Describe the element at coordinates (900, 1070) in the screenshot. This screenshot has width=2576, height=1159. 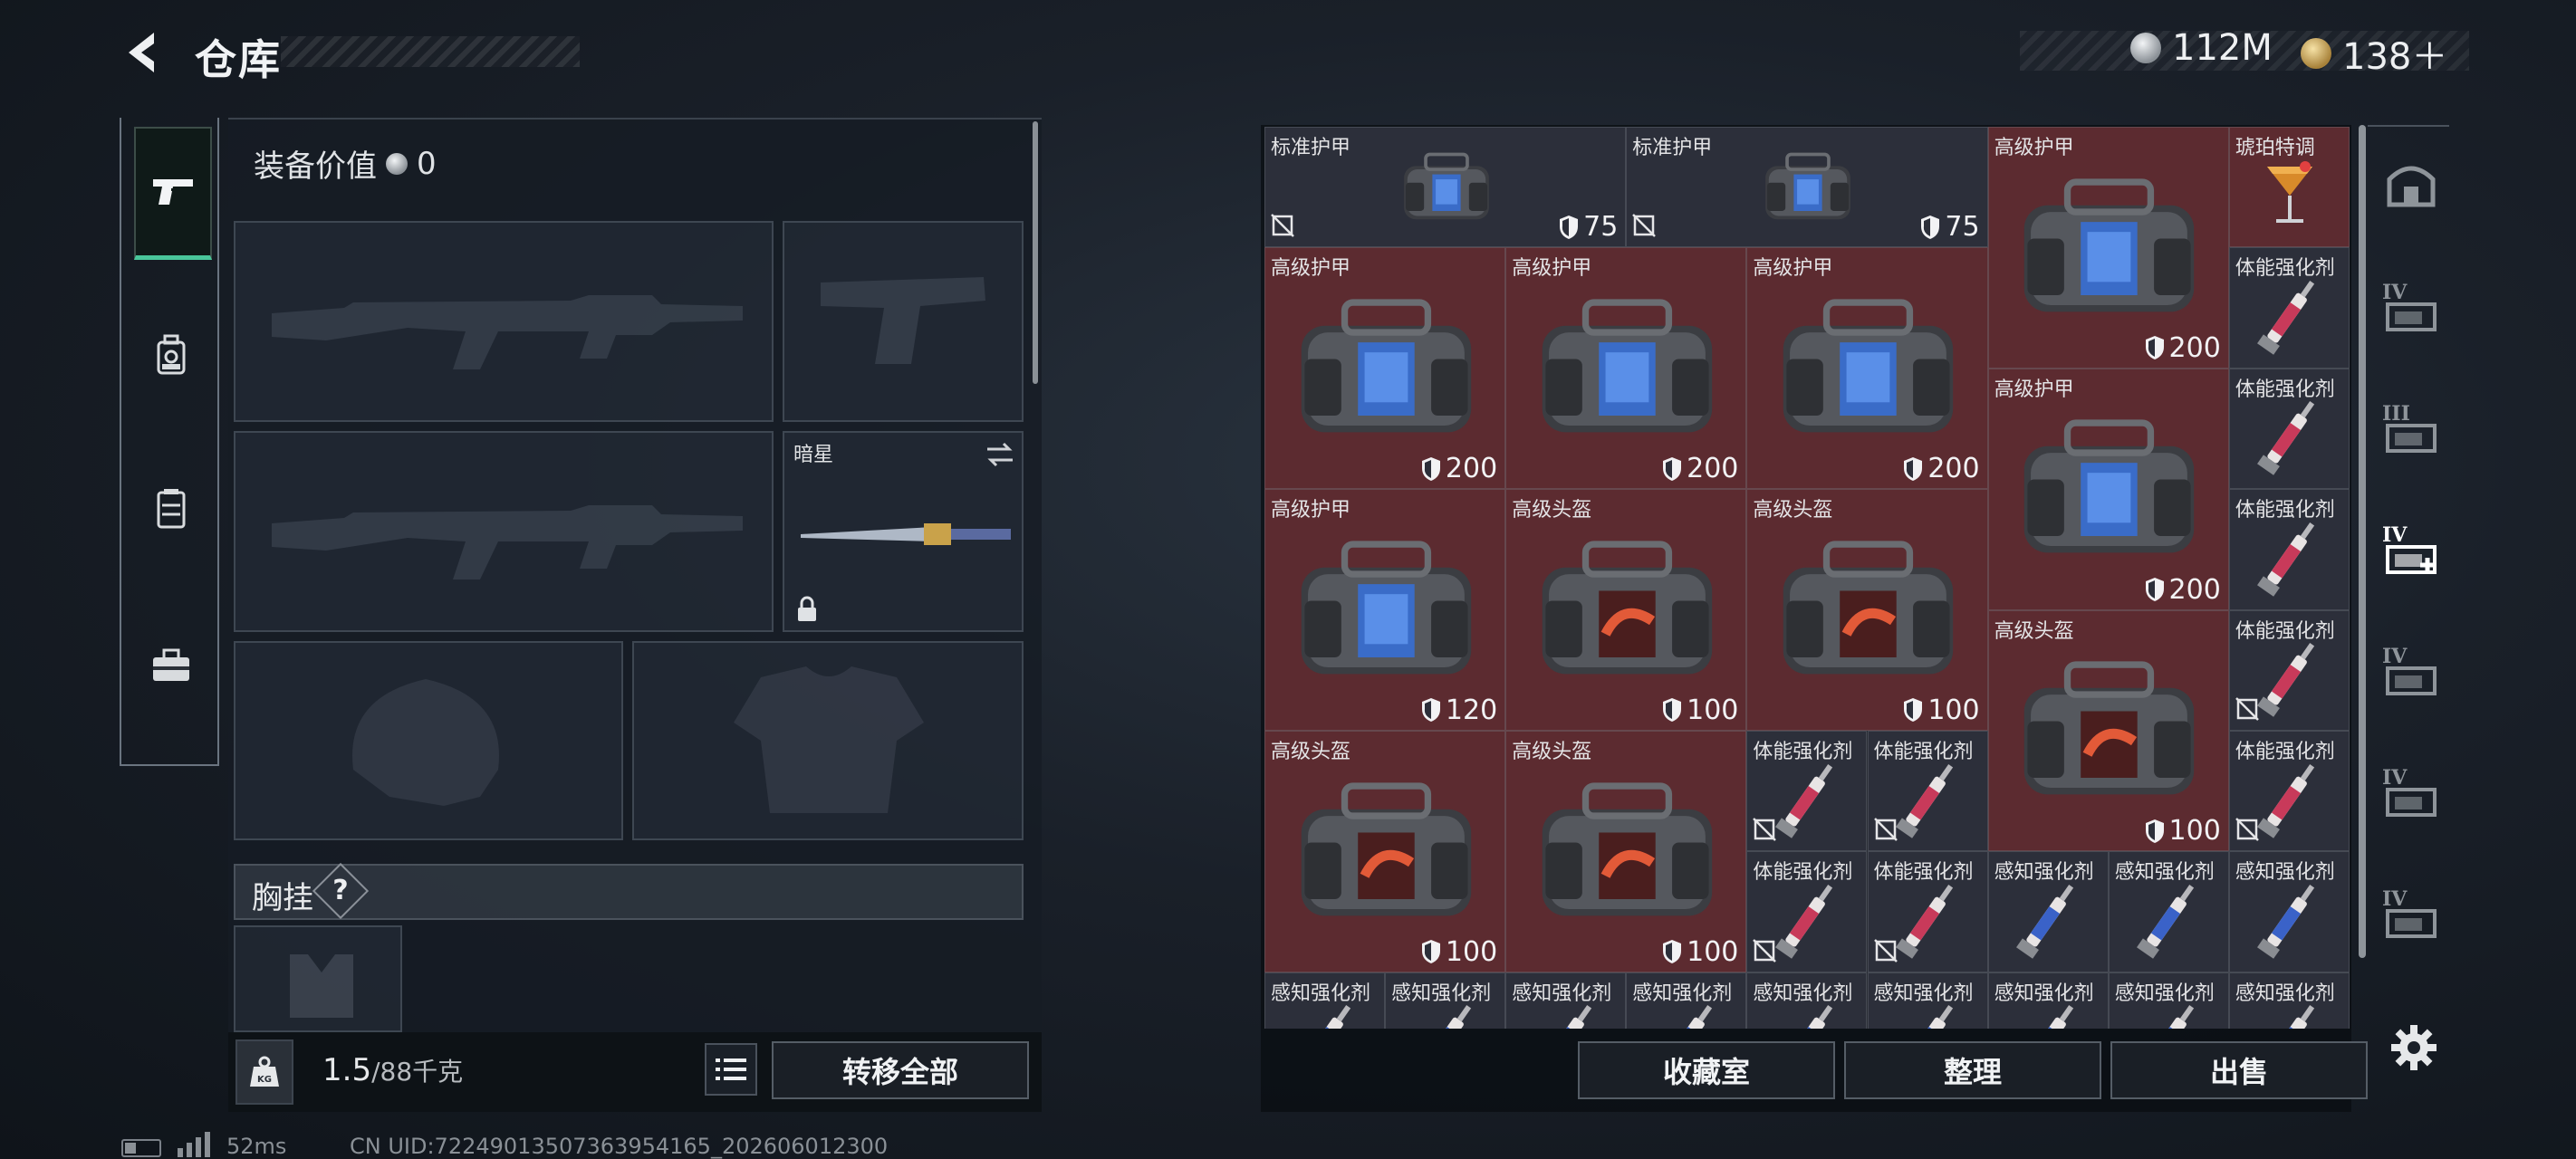
I see `transfer-all-button: 转移全部` at that location.